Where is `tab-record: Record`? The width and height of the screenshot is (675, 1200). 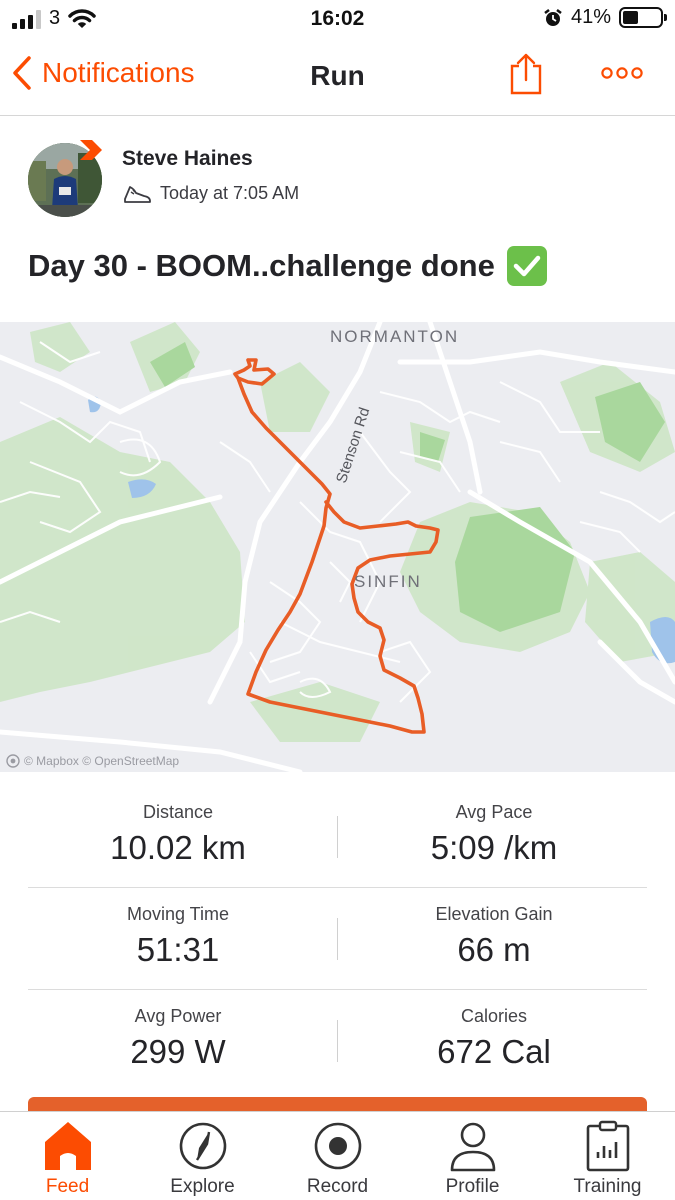
tab-record: Record is located at coordinates (337, 1156).